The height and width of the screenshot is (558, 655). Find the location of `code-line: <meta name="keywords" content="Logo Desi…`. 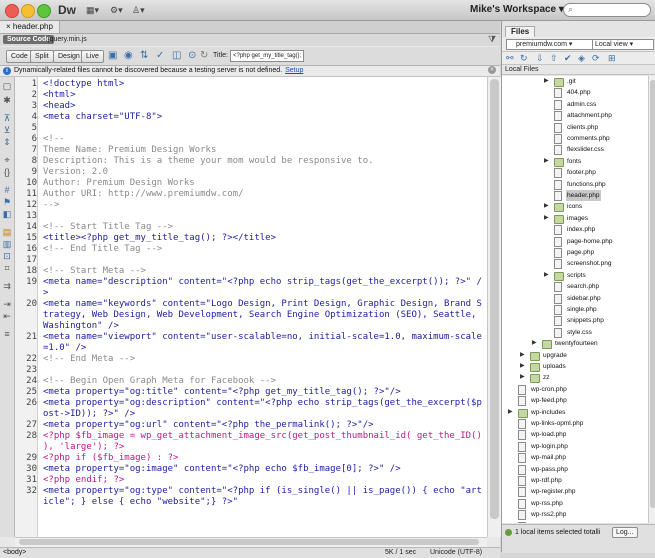

code-line: <meta name="keywords" content="Logo Desi… is located at coordinates (263, 315).